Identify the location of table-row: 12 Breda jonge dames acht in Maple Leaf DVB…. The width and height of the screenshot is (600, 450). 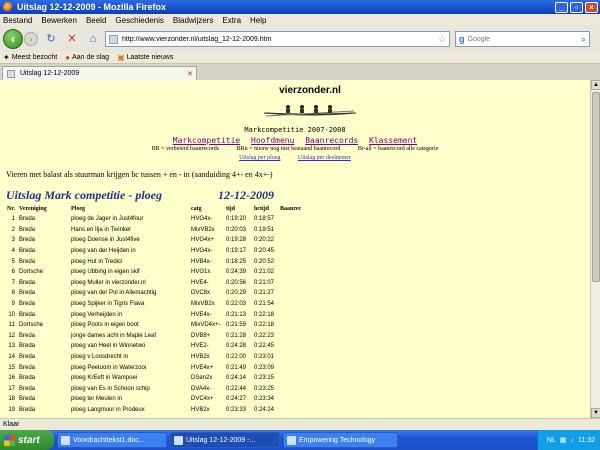
(156, 336).